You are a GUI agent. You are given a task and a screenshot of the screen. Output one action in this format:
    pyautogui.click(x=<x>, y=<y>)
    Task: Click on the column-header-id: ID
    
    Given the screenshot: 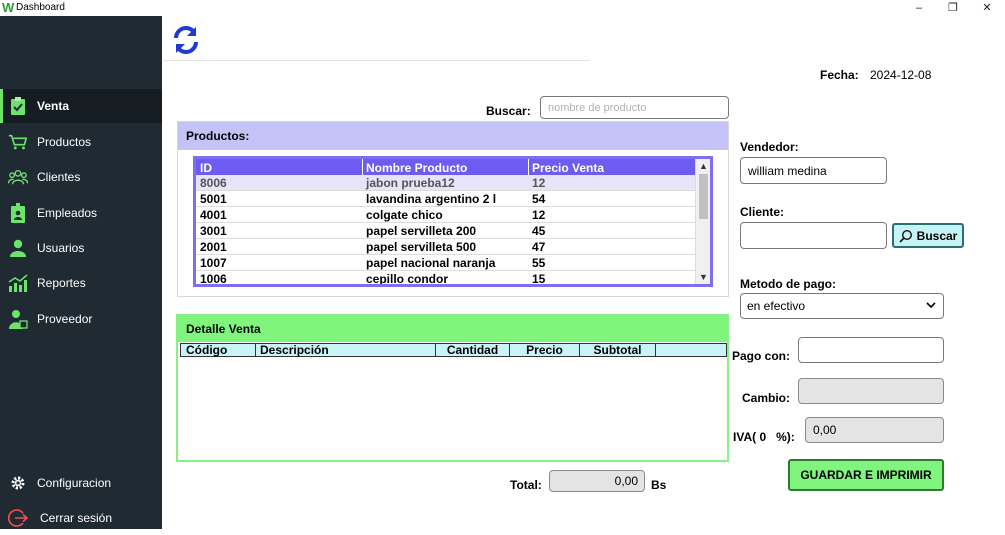 What is the action you would take?
    pyautogui.click(x=206, y=168)
    